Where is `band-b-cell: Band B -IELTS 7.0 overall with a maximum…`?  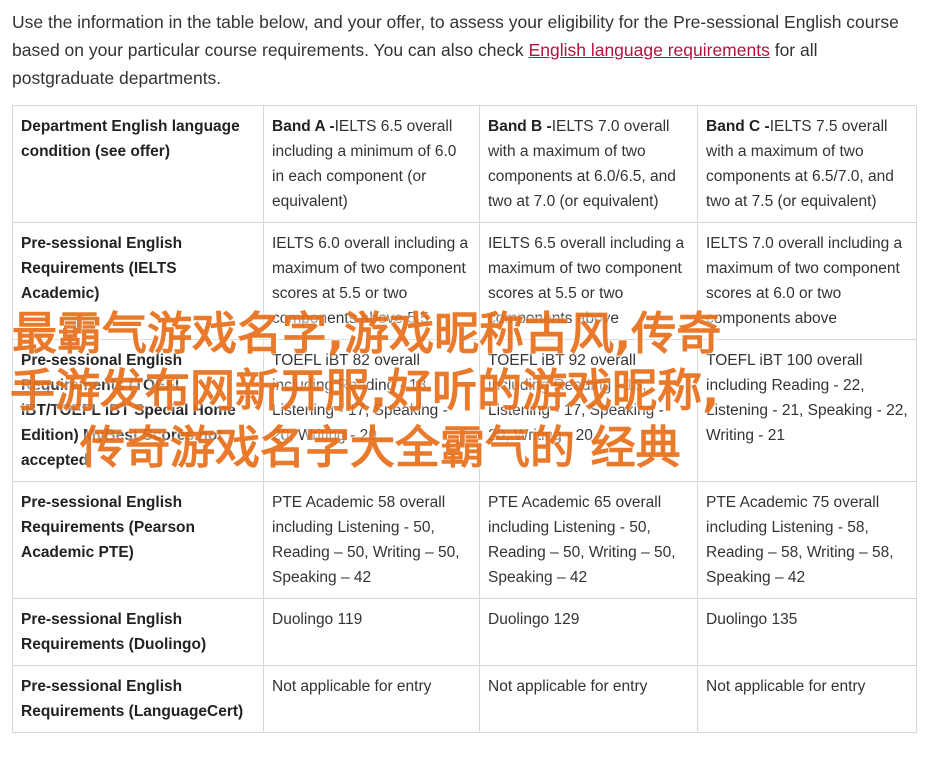 band-b-cell: Band B -IELTS 7.0 overall with a maximum… is located at coordinates (588, 164).